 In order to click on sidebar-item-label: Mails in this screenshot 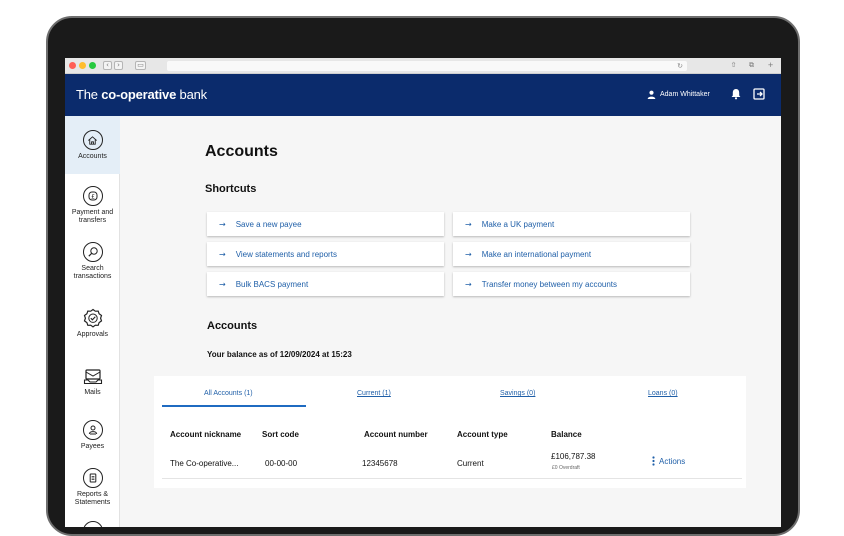, I will do `click(92, 392)`.